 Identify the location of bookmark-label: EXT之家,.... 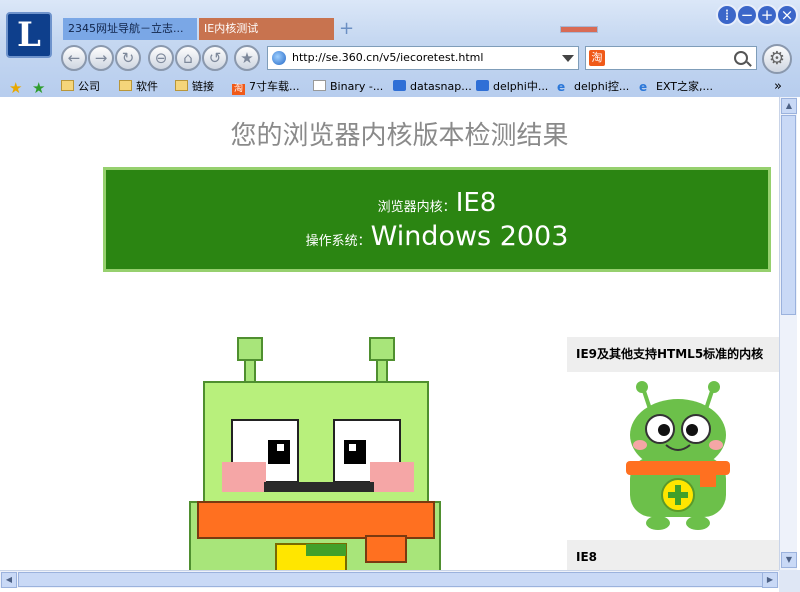
(684, 86).